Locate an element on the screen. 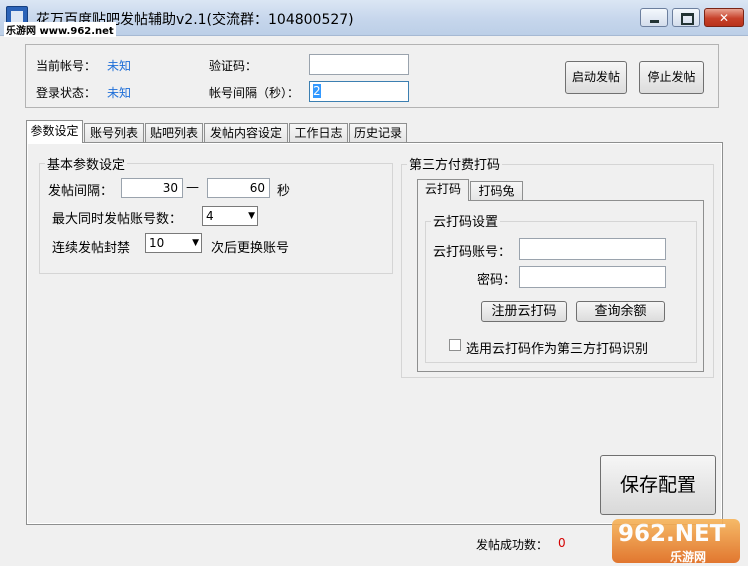  tab-tieba-list: 贴吧列表 is located at coordinates (174, 132).